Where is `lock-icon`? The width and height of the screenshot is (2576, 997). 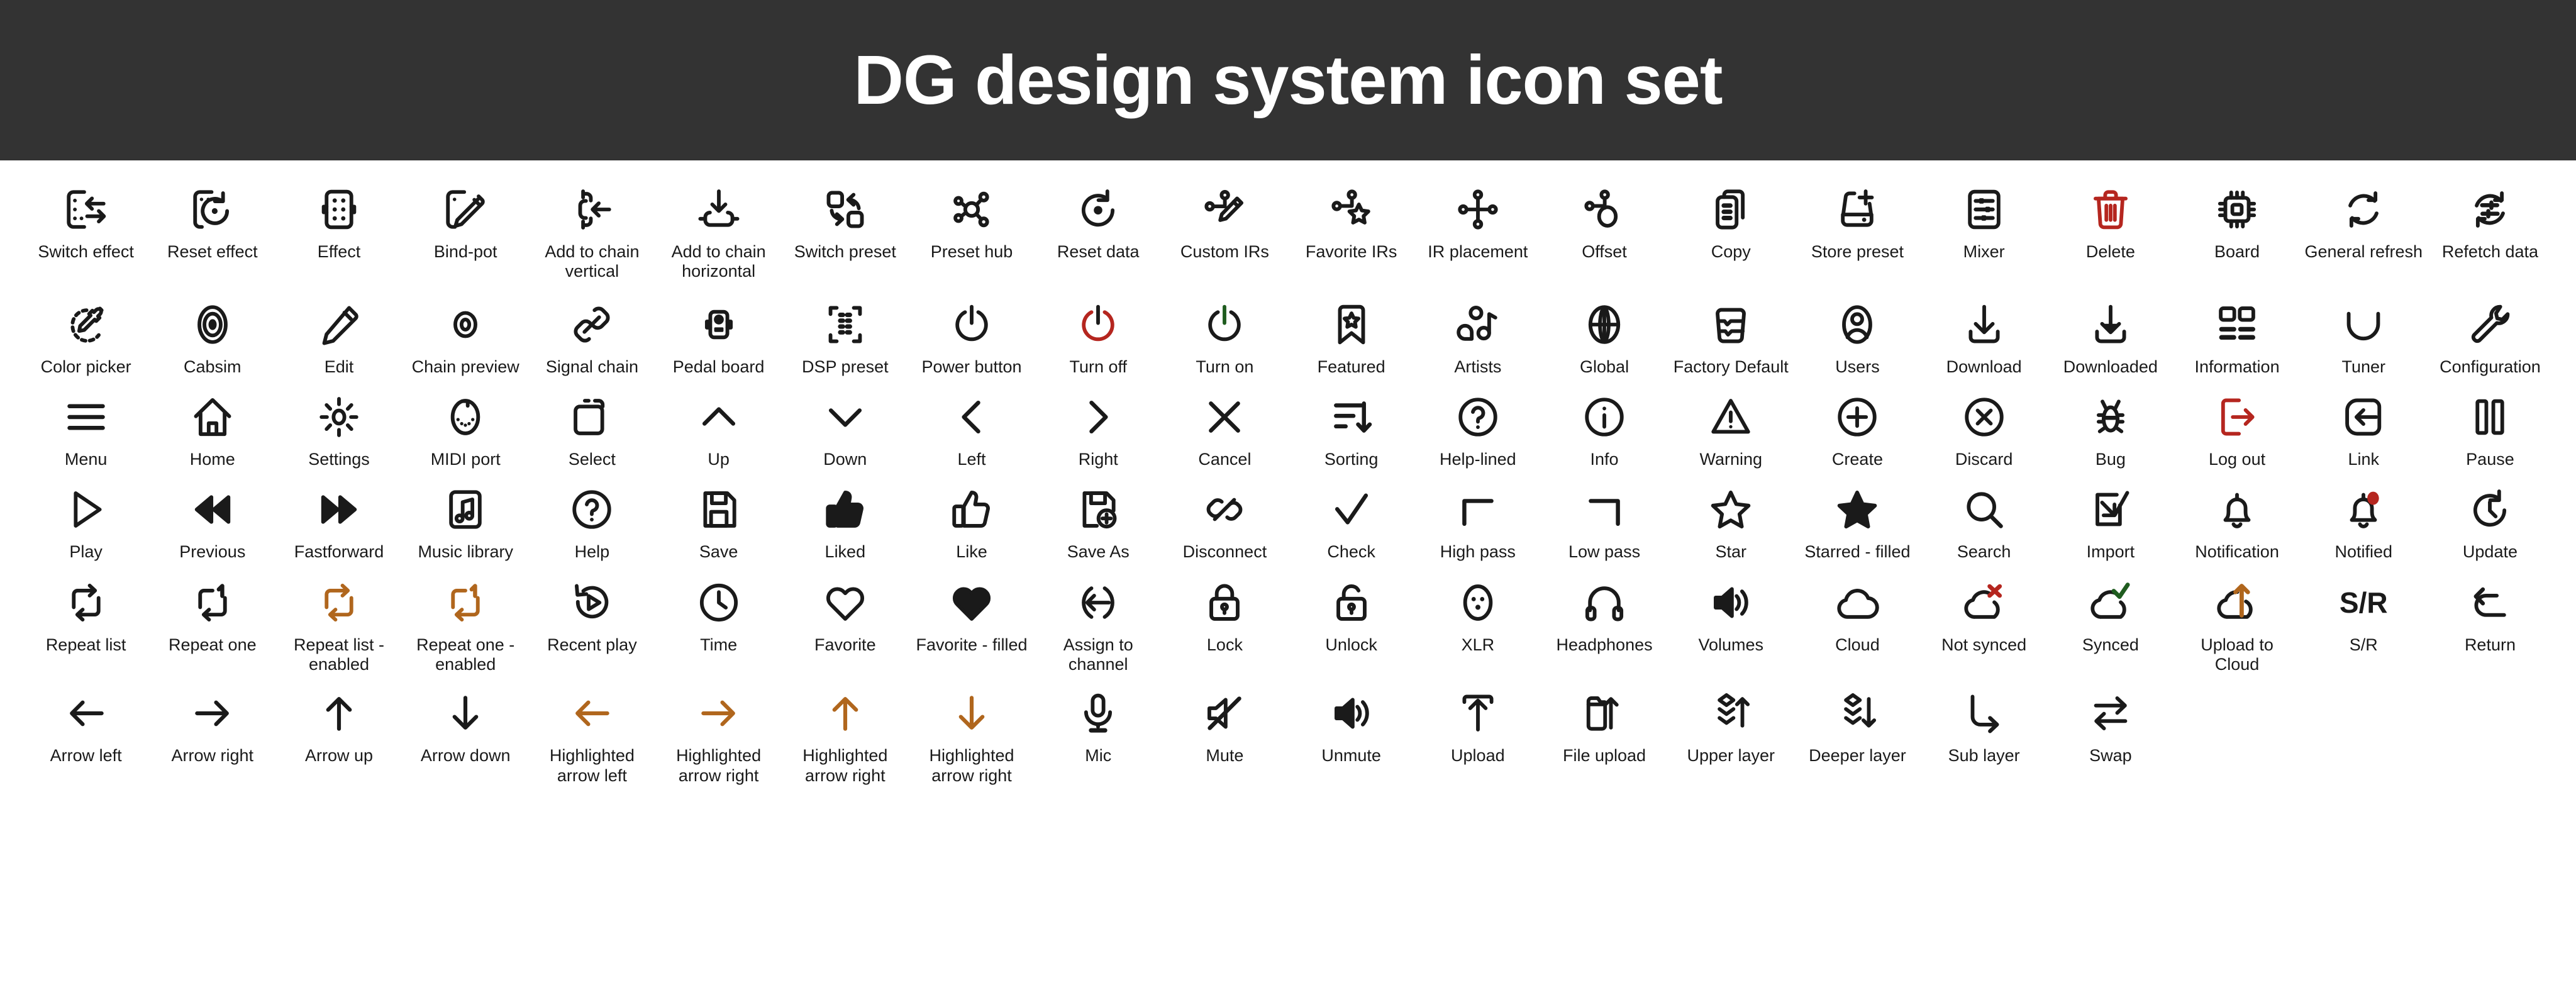 lock-icon is located at coordinates (1224, 603).